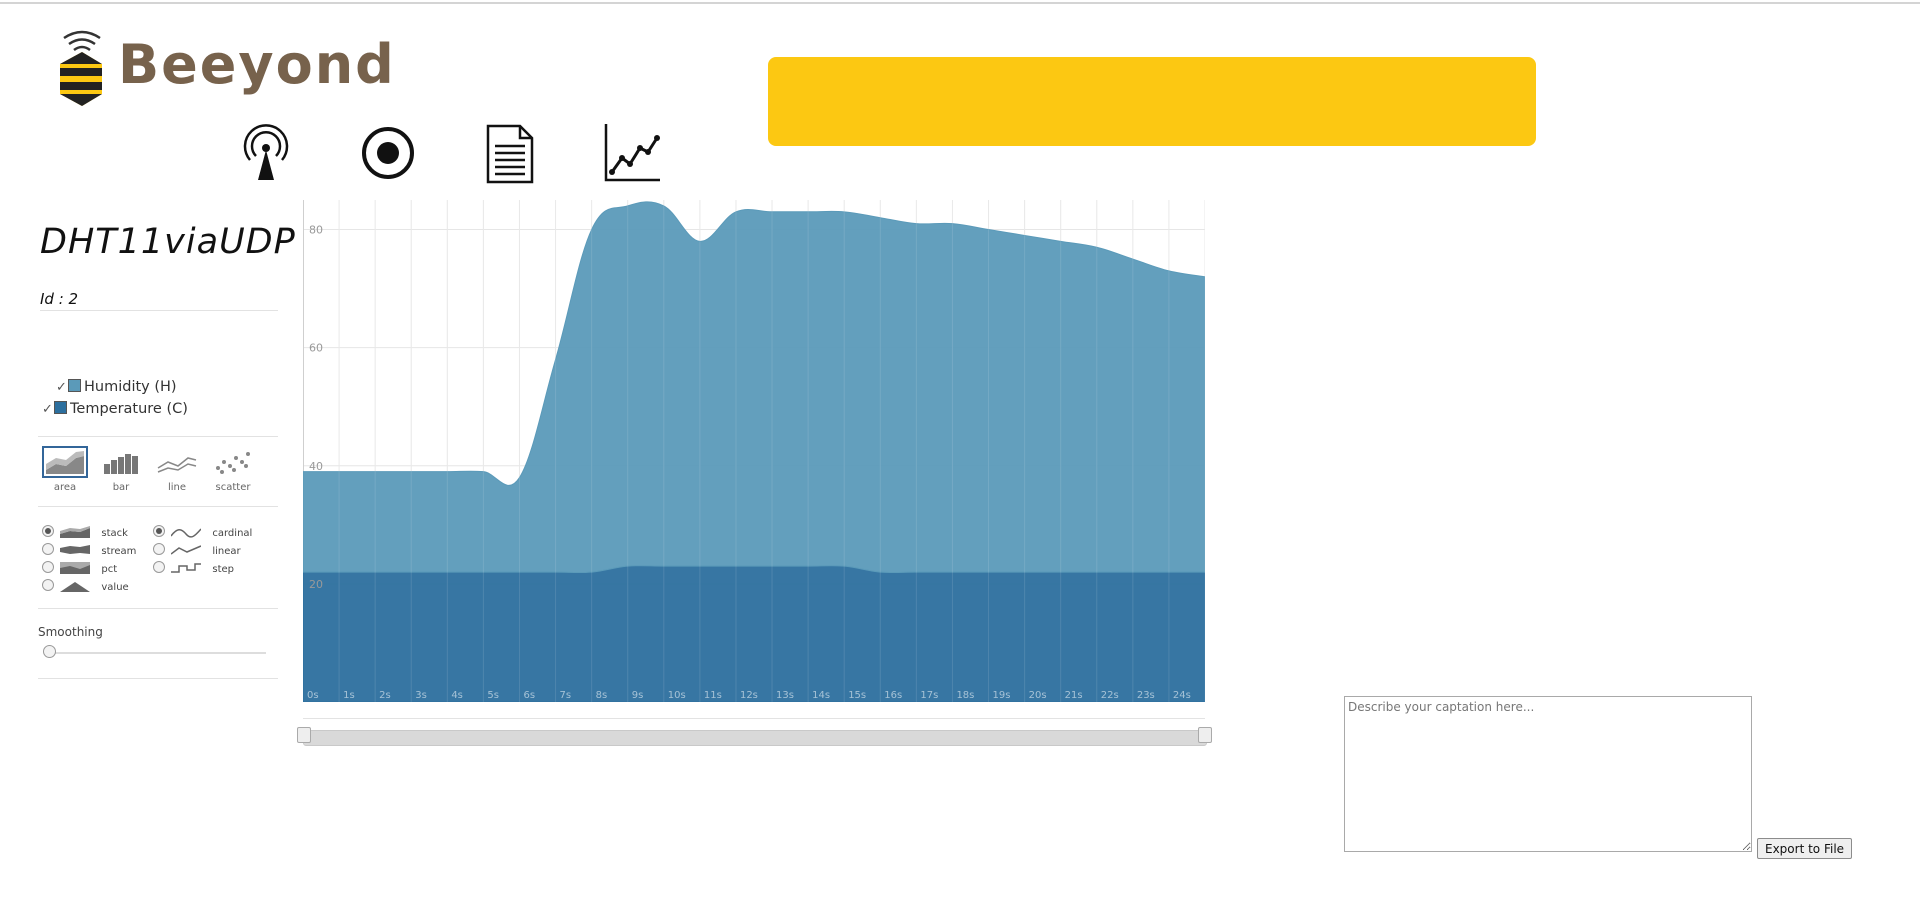  Describe the element at coordinates (49, 651) in the screenshot. I see `smoothing-handle` at that location.